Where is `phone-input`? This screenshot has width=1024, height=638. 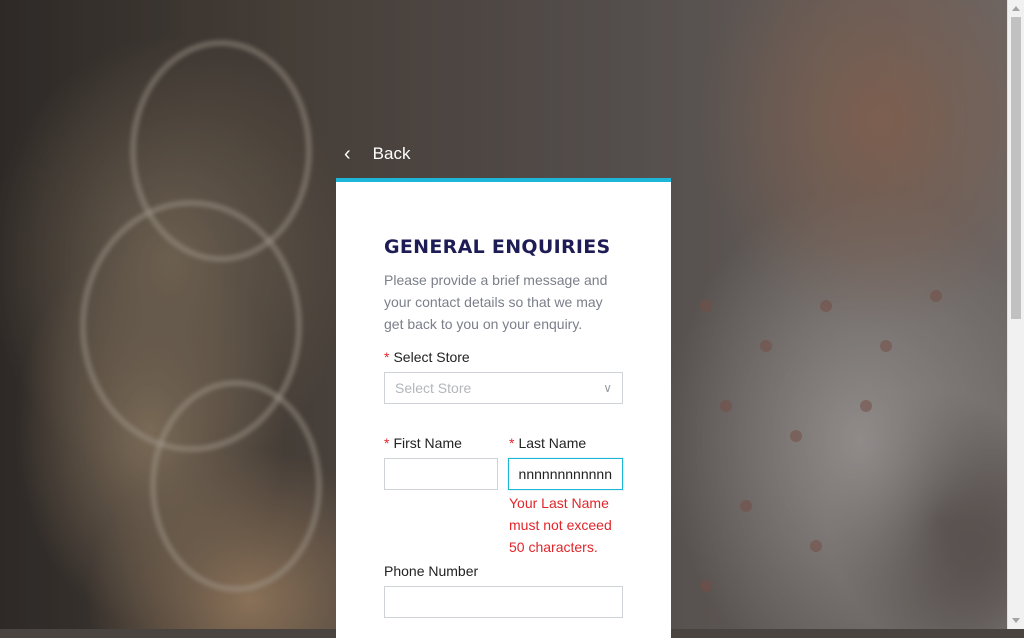 phone-input is located at coordinates (503, 602).